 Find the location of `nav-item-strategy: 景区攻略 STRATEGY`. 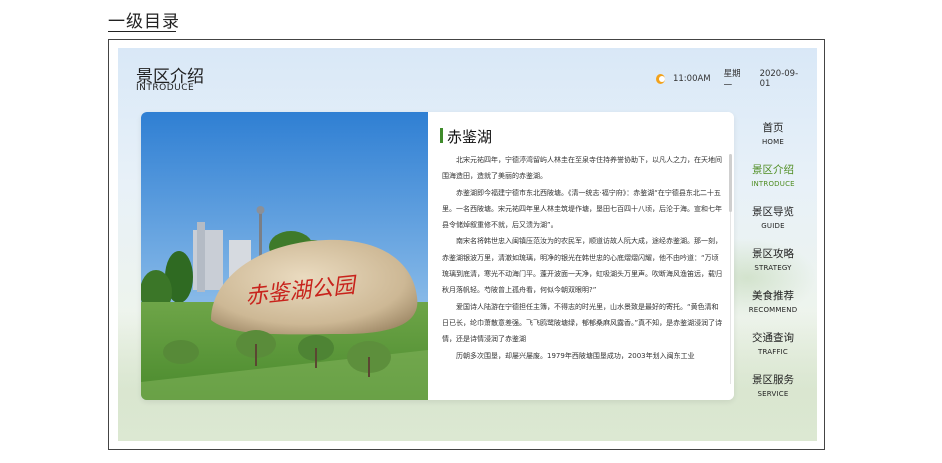

nav-item-strategy: 景区攻略 STRATEGY is located at coordinates (773, 259).